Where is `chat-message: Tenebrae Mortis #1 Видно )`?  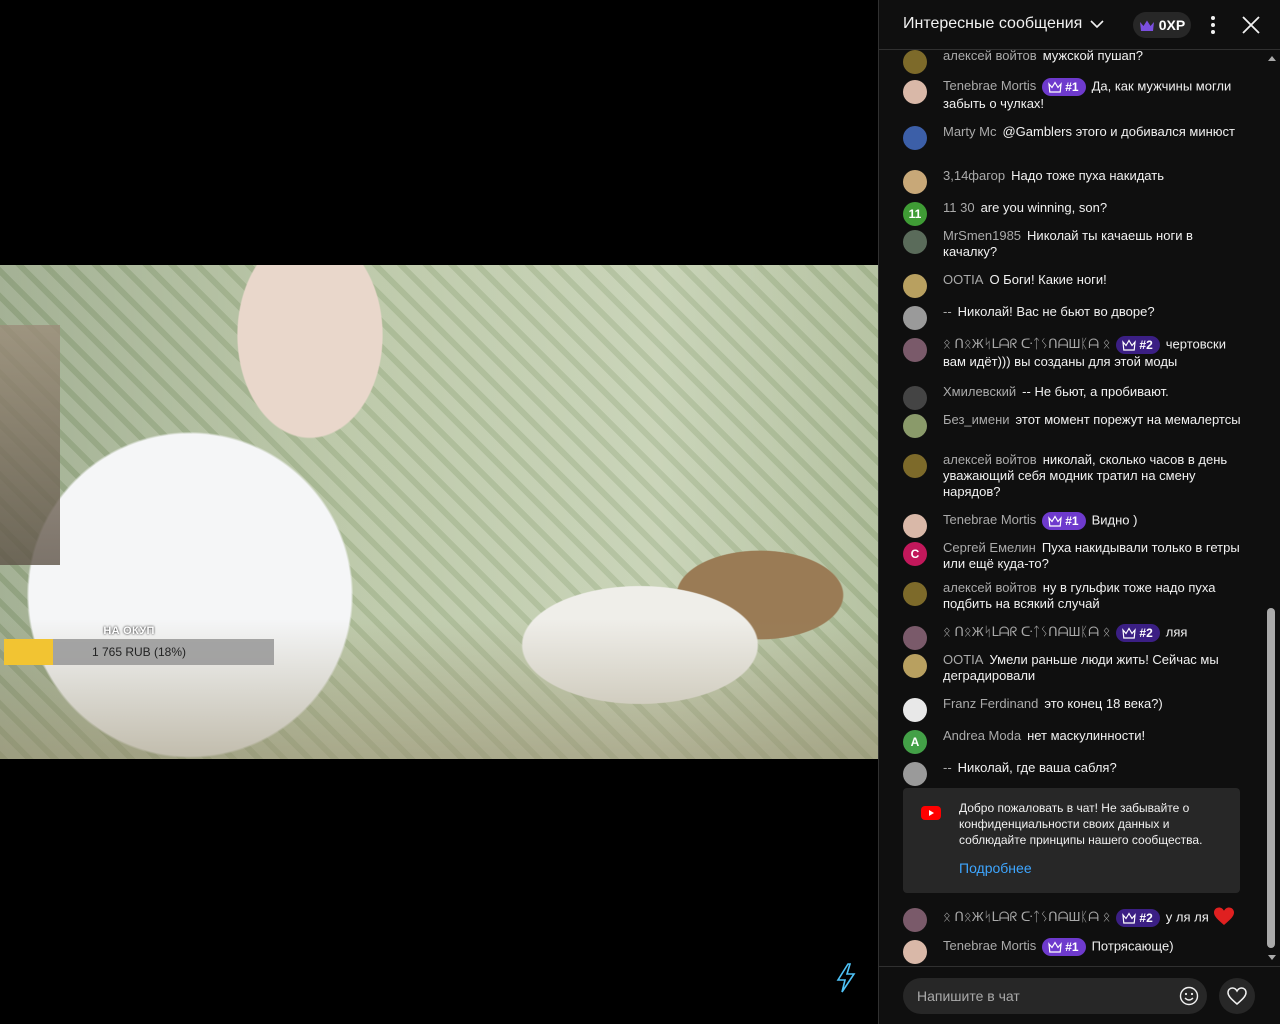 chat-message: Tenebrae Mortis #1 Видно ) is located at coordinates (1073, 525).